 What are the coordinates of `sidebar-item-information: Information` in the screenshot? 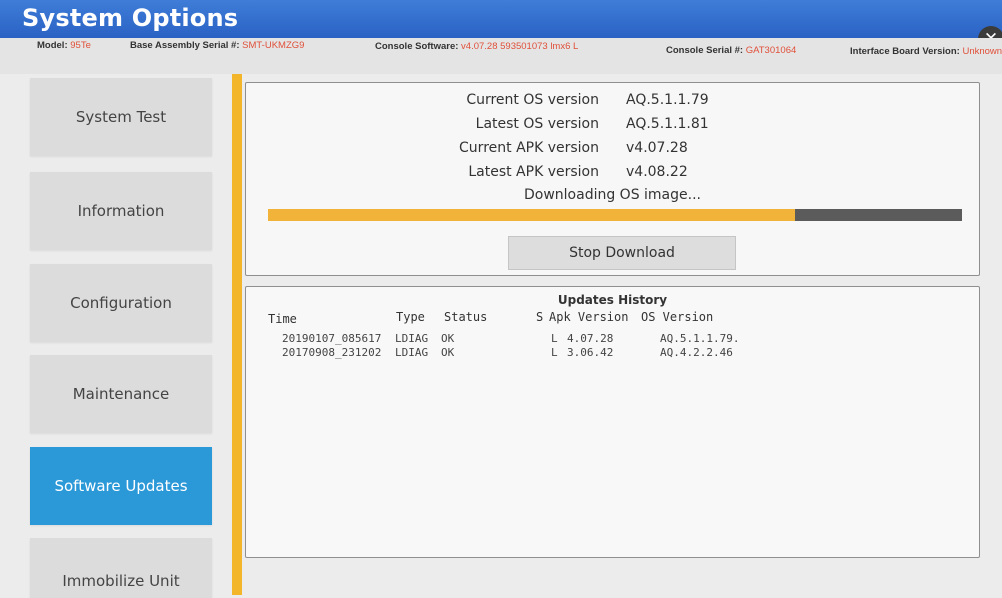 It's located at (121, 211).